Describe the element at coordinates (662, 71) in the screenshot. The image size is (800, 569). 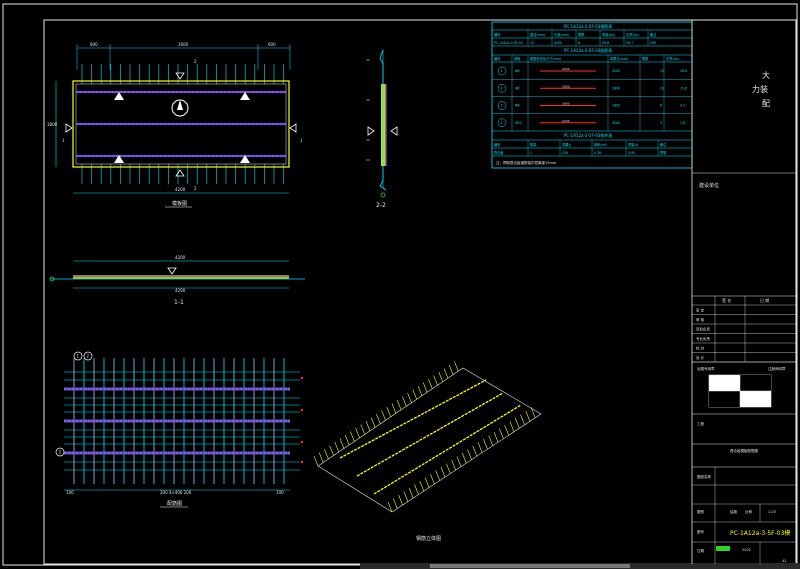
I see `table-2-count: 10` at that location.